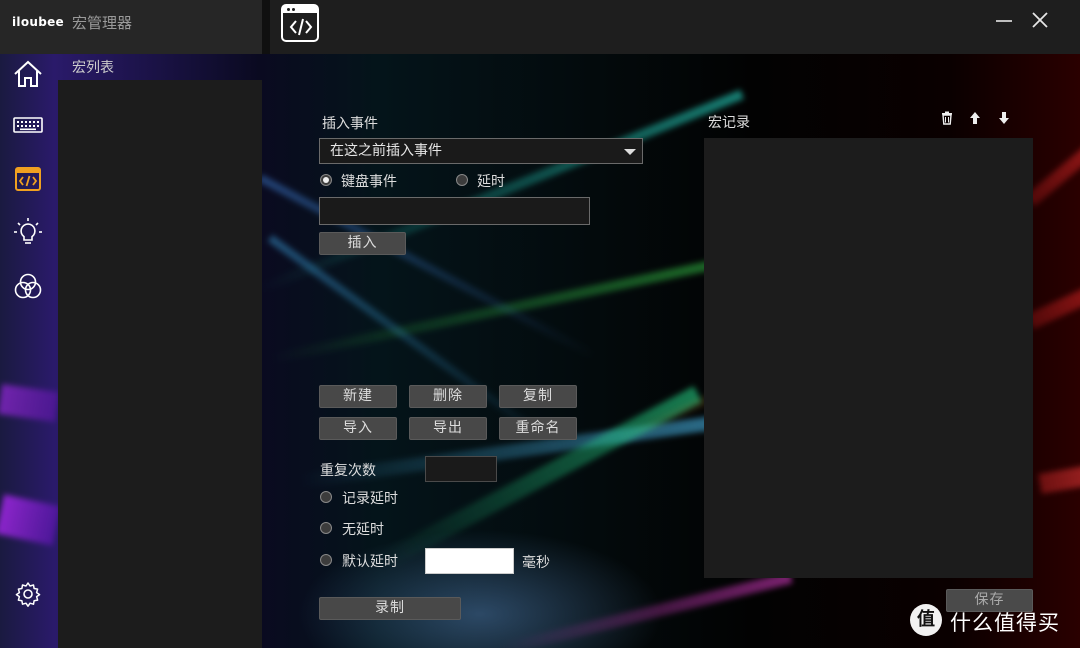 The image size is (1080, 648). Describe the element at coordinates (38, 22) in the screenshot. I see `brand-logo: iloubee` at that location.